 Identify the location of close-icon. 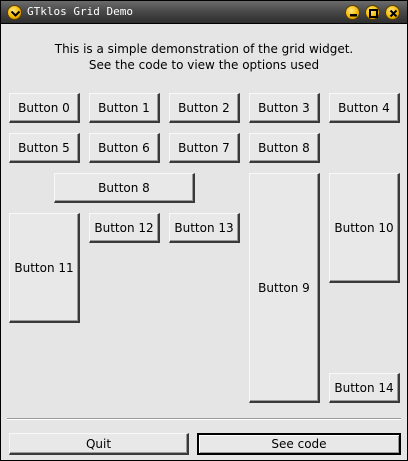
(392, 12).